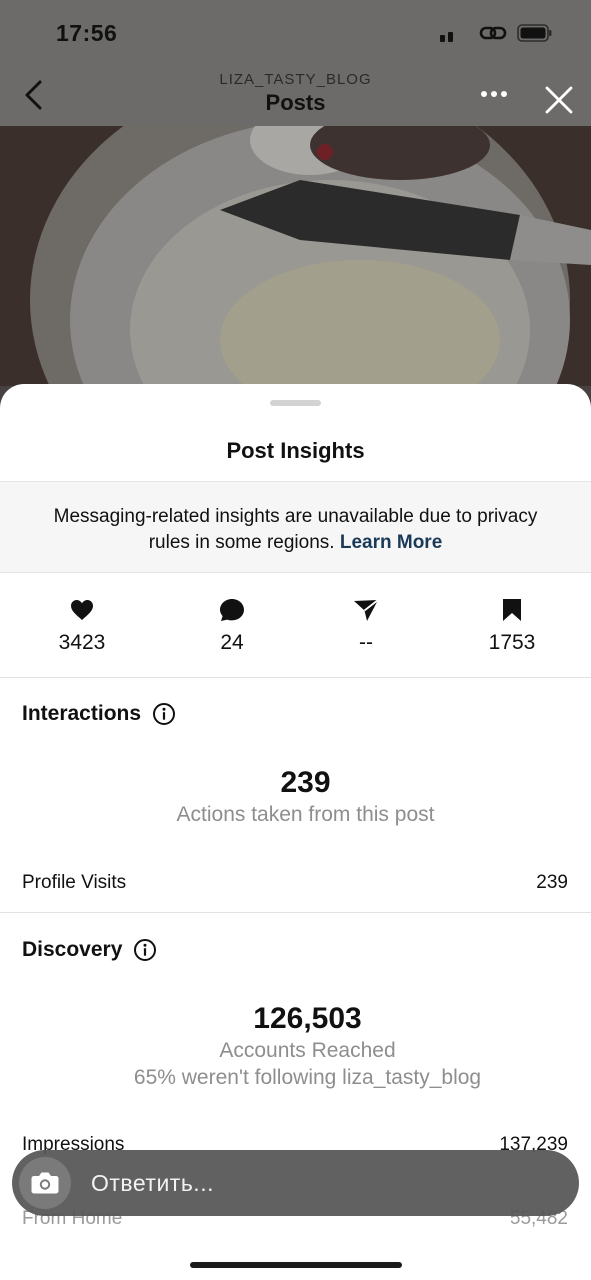 The image size is (591, 1280). What do you see at coordinates (295, 450) in the screenshot?
I see `sheet-title: Post Insights` at bounding box center [295, 450].